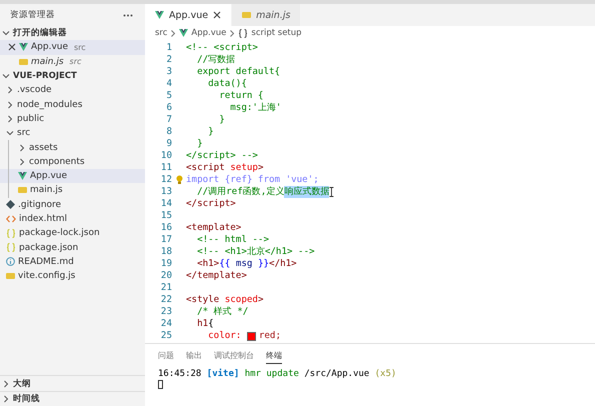 The width and height of the screenshot is (595, 406). Describe the element at coordinates (168, 96) in the screenshot. I see `line-number: 5` at that location.